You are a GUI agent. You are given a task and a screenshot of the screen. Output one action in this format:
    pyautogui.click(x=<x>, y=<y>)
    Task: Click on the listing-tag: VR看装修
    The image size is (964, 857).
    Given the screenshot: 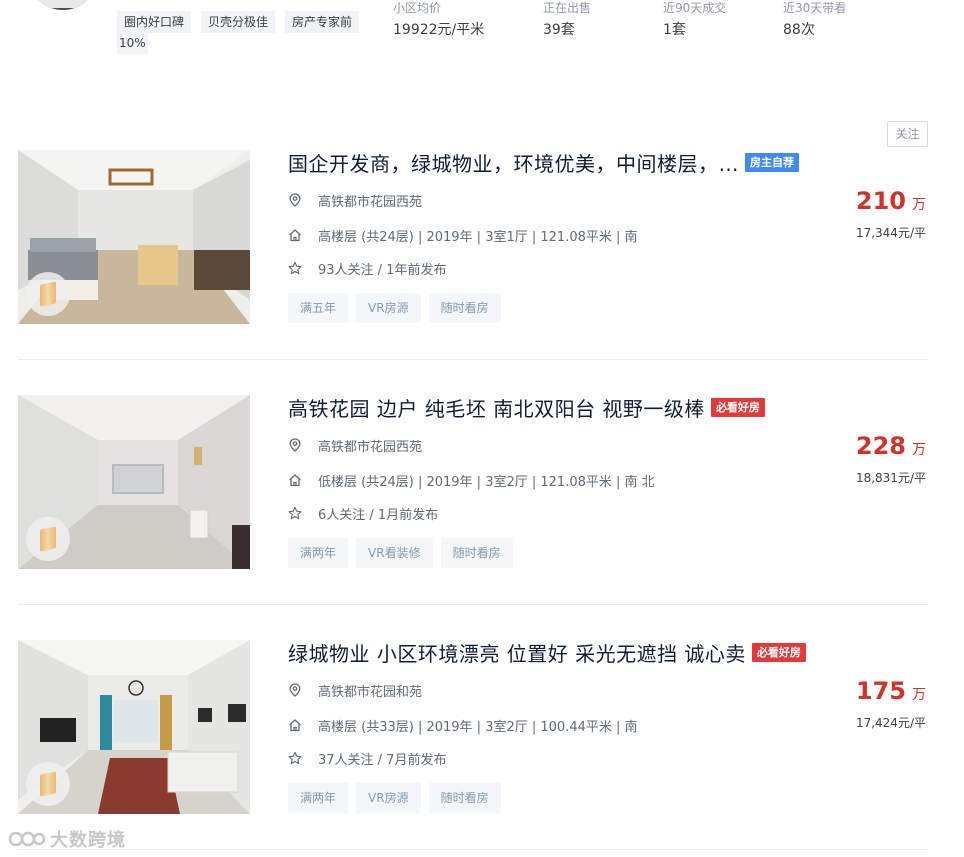 What is the action you would take?
    pyautogui.click(x=394, y=553)
    